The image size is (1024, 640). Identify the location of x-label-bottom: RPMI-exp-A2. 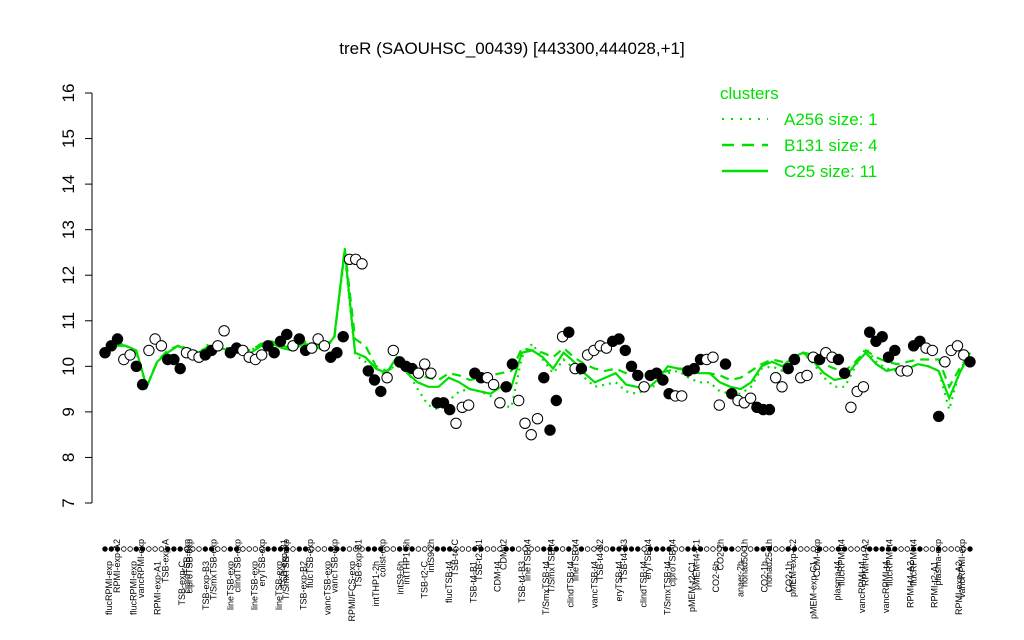
(959, 588).